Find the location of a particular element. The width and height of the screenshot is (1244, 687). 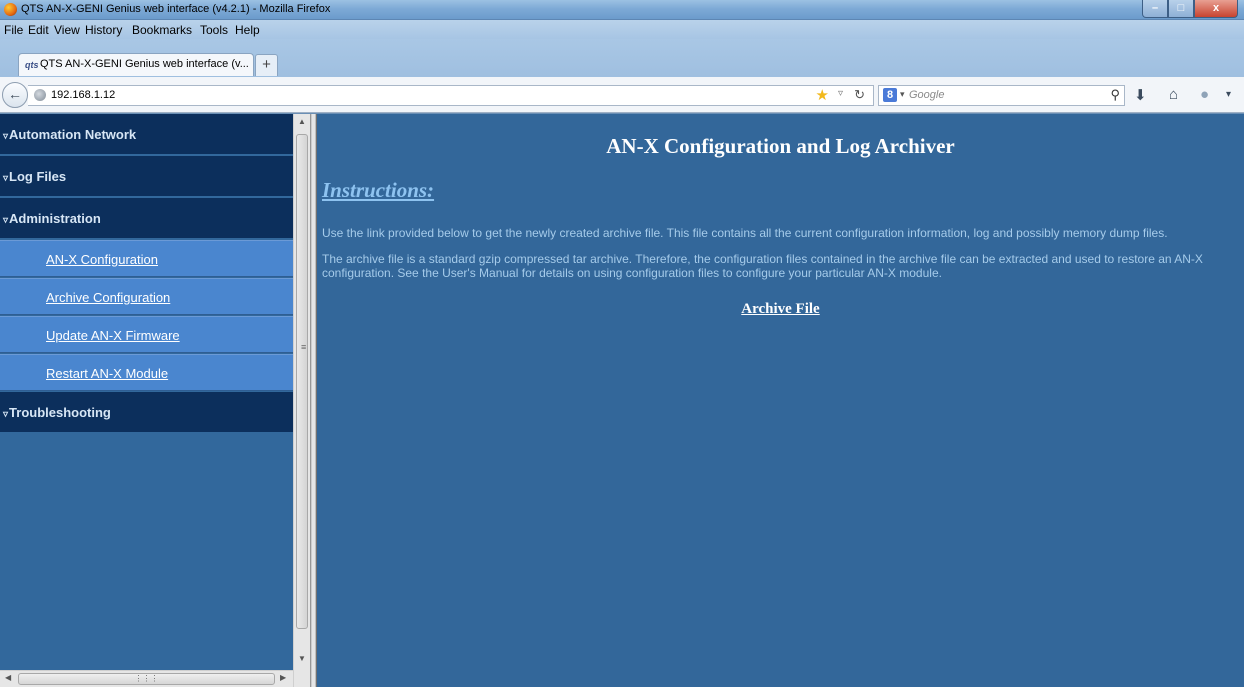

search-engine-dropdown-icon: ▾ is located at coordinates (902, 94).